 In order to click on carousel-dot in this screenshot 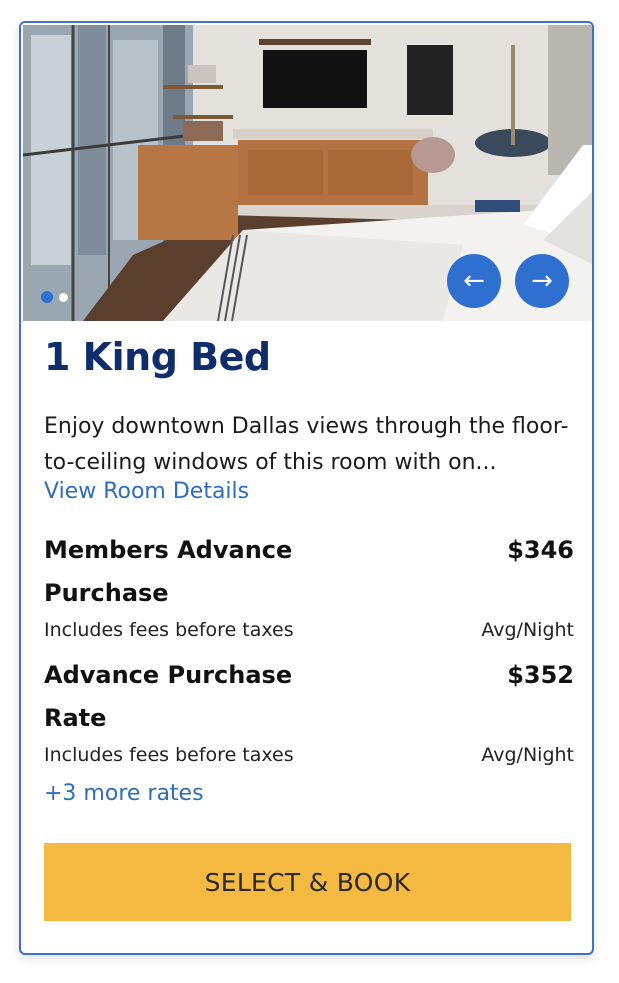, I will do `click(63, 297)`.